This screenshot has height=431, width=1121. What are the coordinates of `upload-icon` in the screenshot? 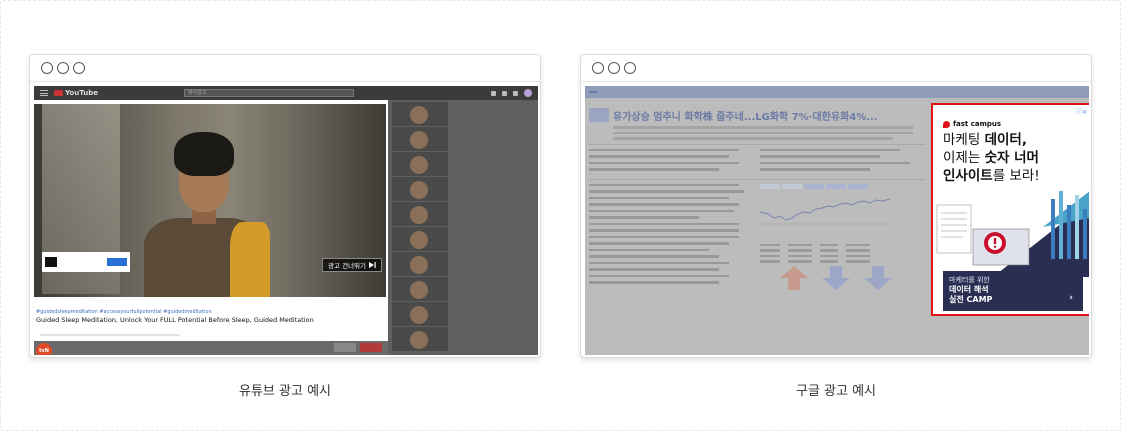 It's located at (493, 93).